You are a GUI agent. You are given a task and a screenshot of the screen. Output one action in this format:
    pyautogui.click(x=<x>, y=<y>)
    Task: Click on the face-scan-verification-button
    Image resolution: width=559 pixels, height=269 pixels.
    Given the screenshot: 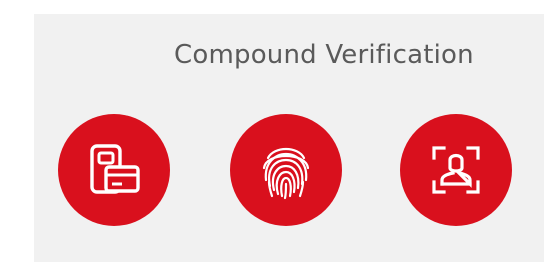 What is the action you would take?
    pyautogui.click(x=456, y=170)
    